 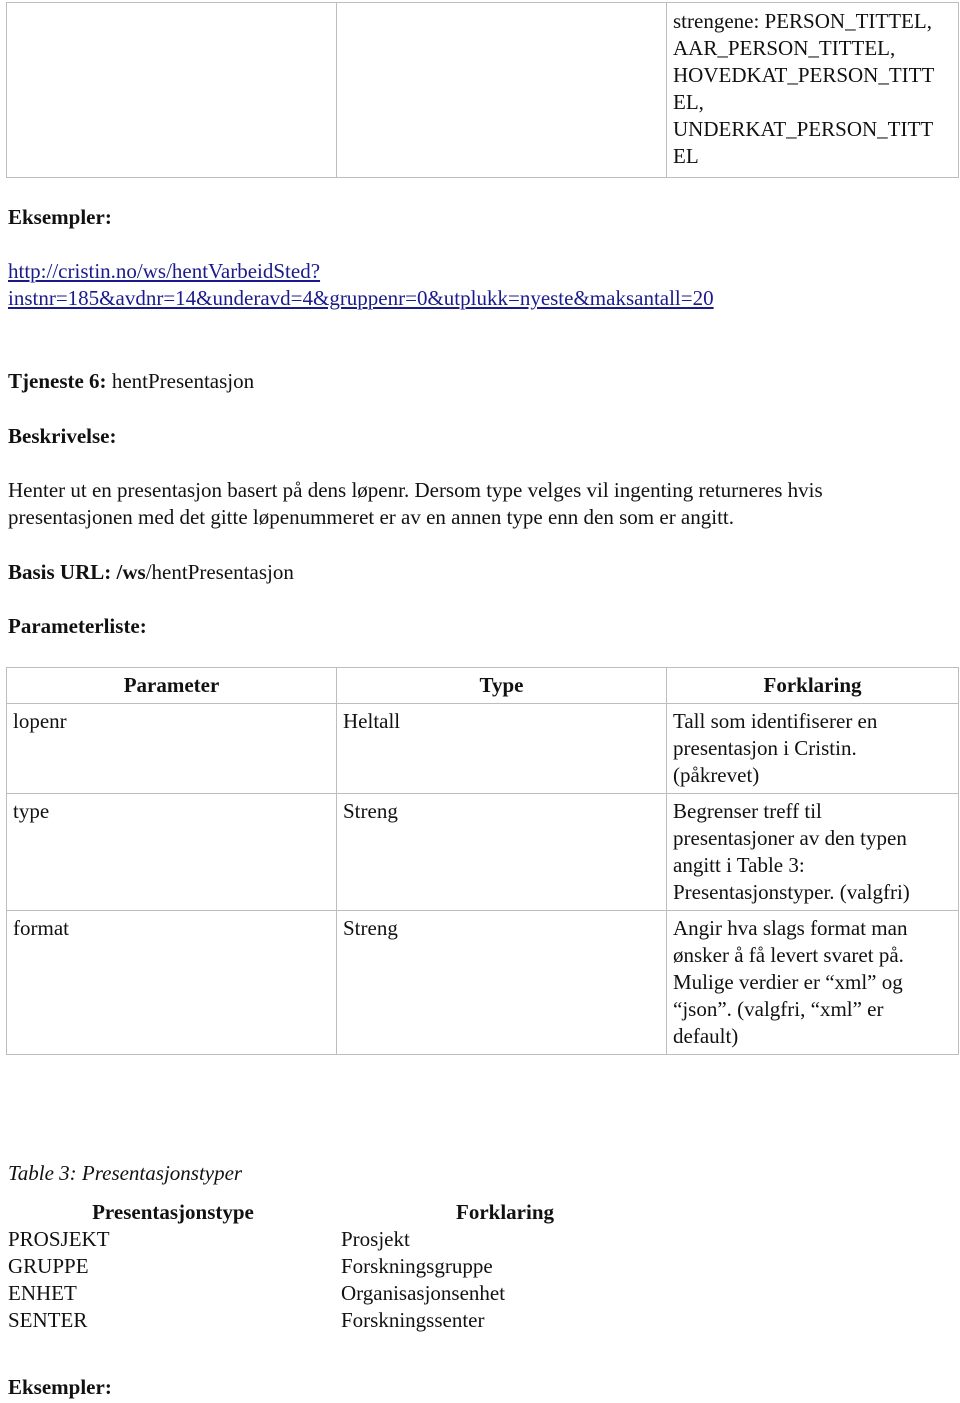 What do you see at coordinates (501, 685) in the screenshot?
I see `header-type: Type` at bounding box center [501, 685].